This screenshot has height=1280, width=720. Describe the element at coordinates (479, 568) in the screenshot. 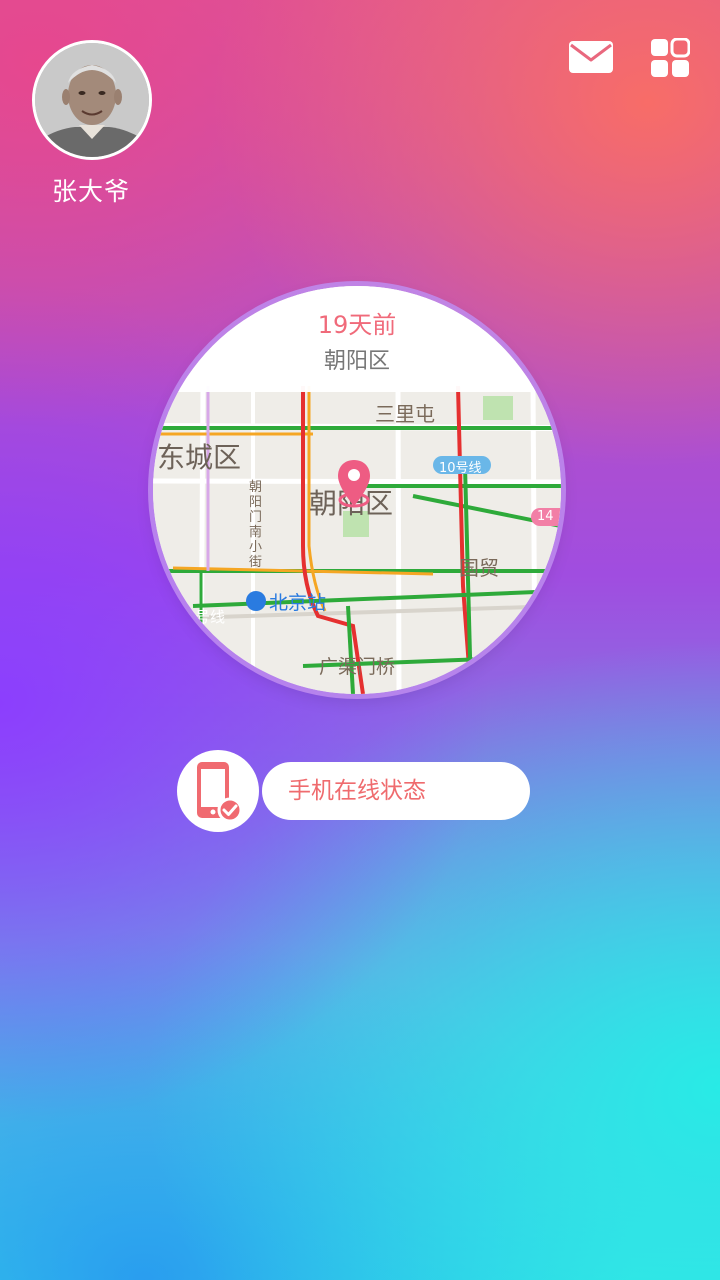

I see `map-label-guomao: 国贸` at that location.